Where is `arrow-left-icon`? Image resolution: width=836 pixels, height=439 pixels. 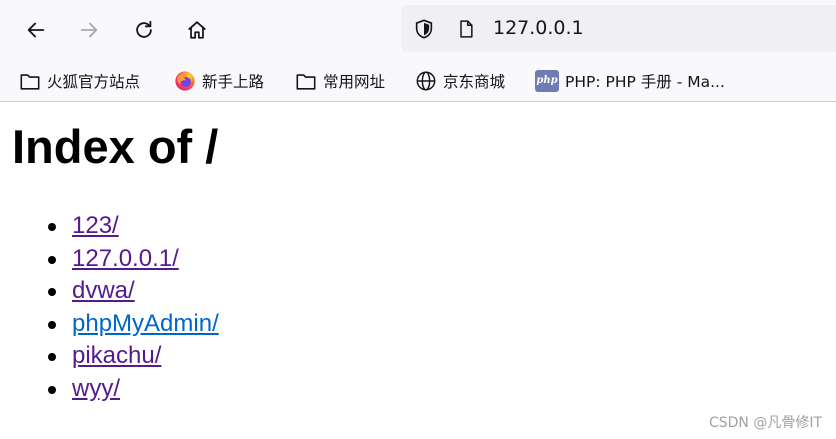
arrow-left-icon is located at coordinates (36, 30).